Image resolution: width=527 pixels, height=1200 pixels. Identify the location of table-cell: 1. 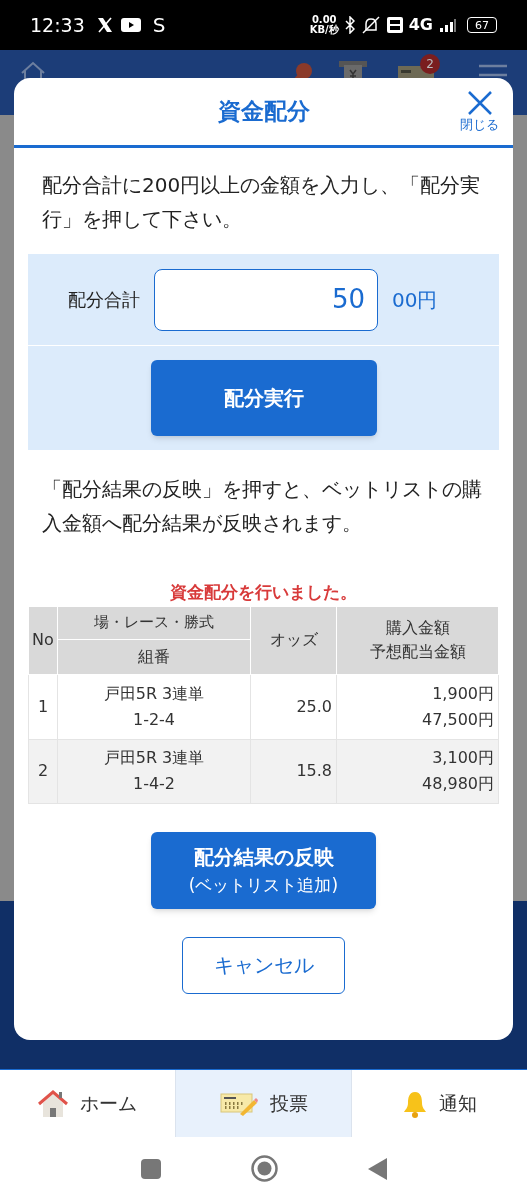
(43, 706).